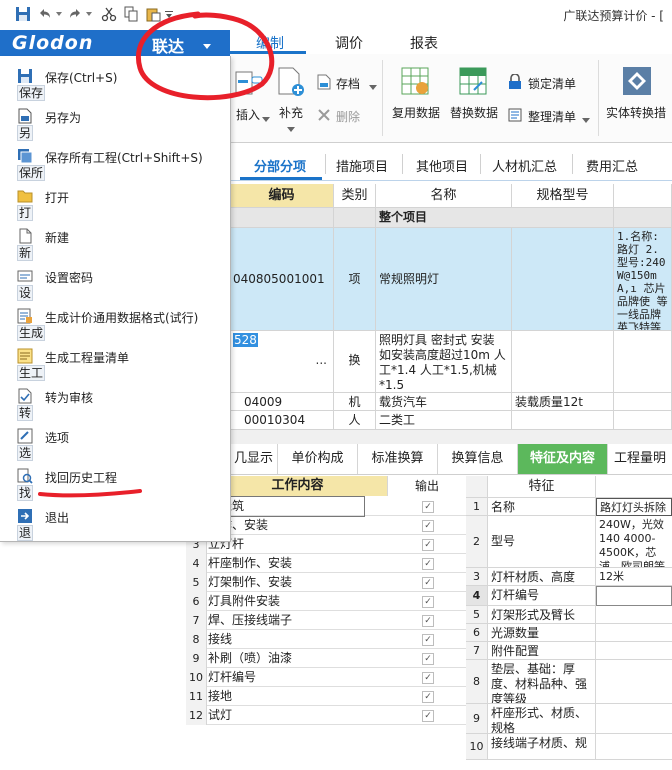  I want to click on feature-name-cell: 名称, so click(542, 507).